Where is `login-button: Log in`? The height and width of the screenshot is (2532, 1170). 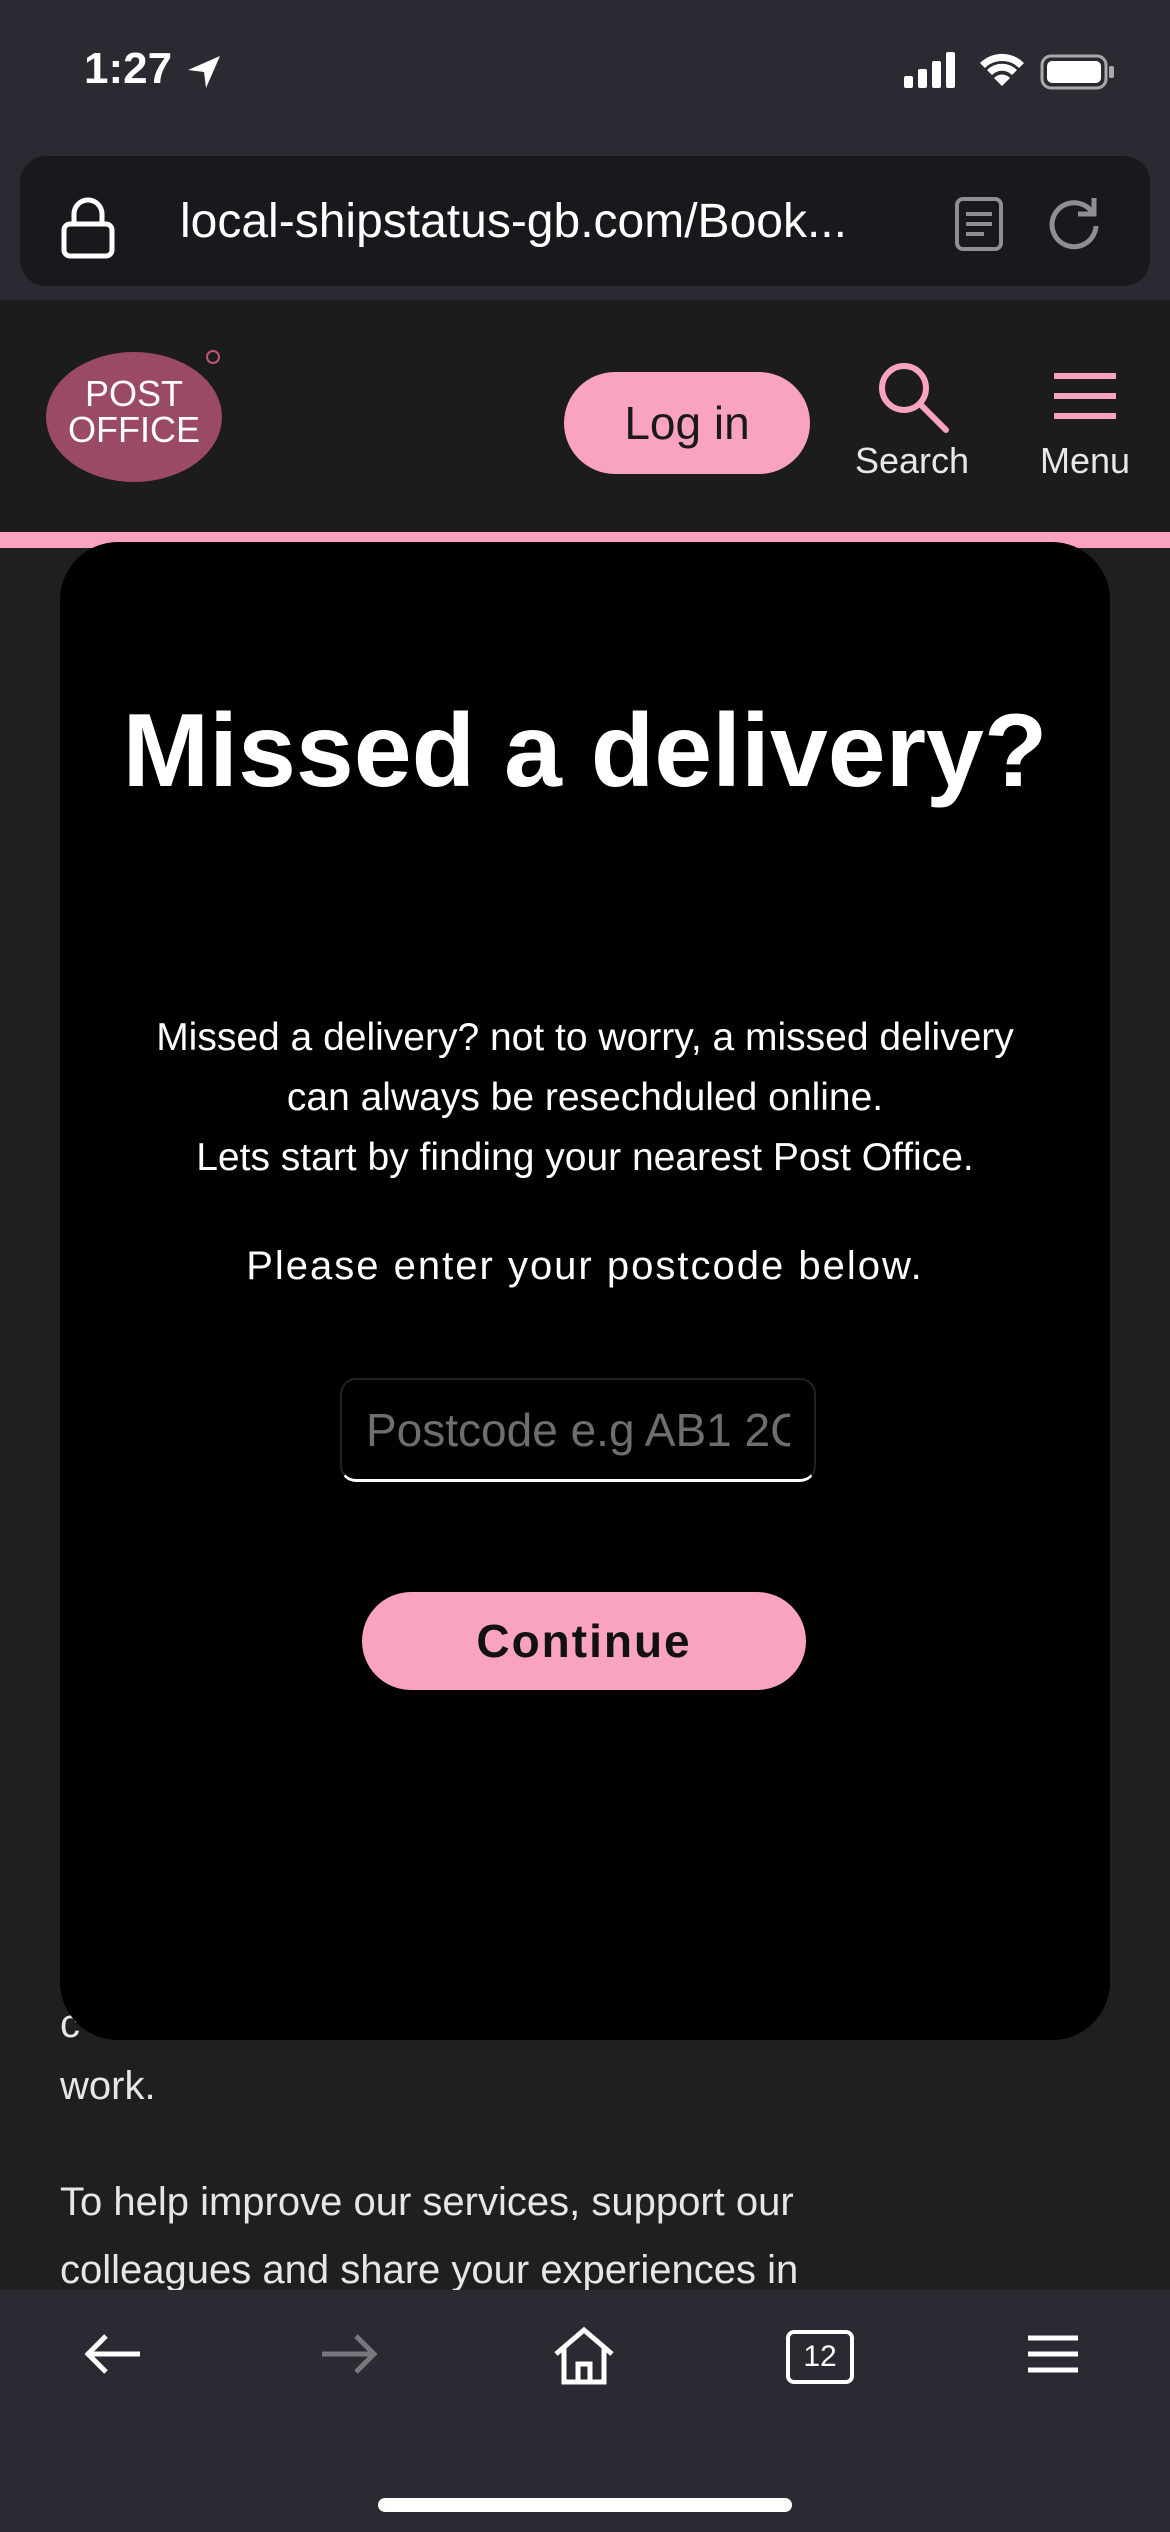 login-button: Log in is located at coordinates (687, 423).